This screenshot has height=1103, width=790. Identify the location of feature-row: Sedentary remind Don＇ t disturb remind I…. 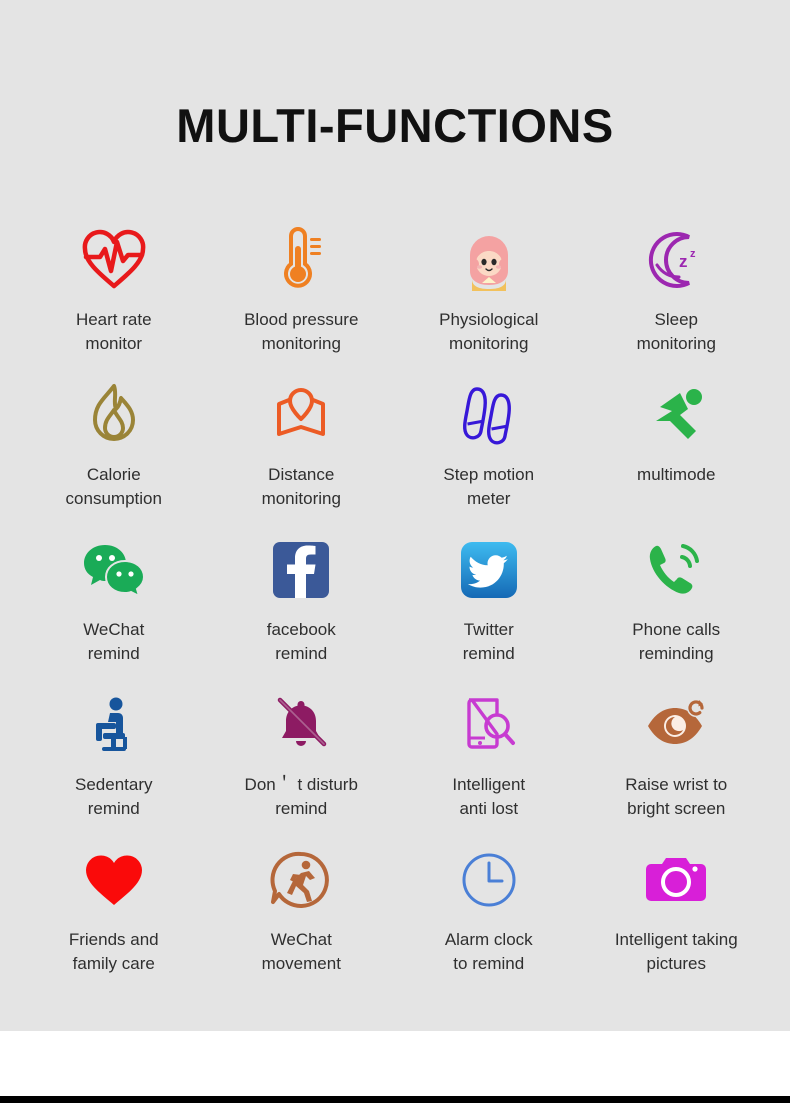
(395, 762).